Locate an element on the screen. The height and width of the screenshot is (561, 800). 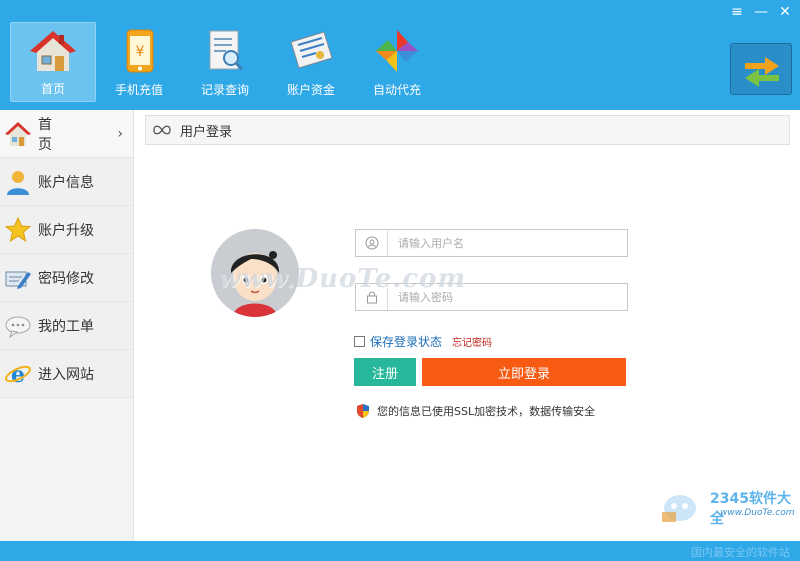
search-record-icon is located at coordinates (226, 50).